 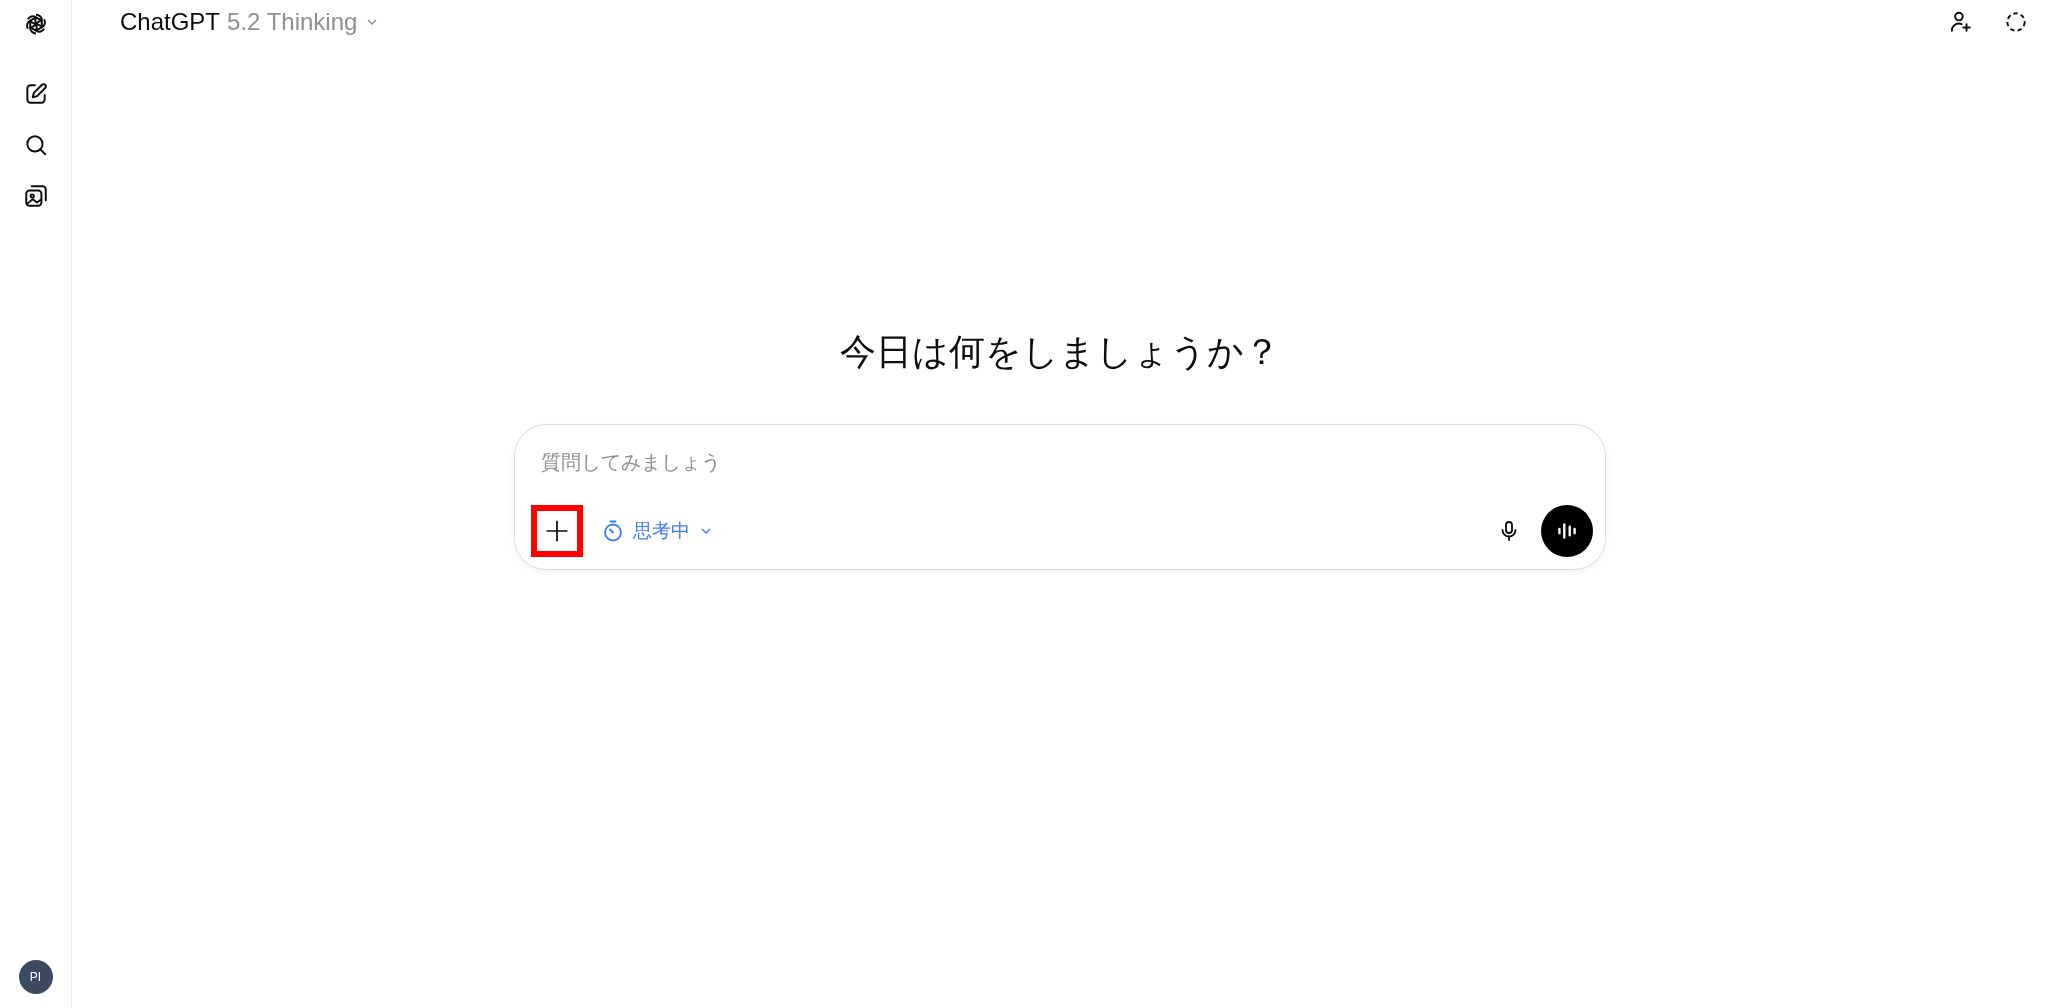 What do you see at coordinates (35, 977) in the screenshot?
I see `user-avatar: PI` at bounding box center [35, 977].